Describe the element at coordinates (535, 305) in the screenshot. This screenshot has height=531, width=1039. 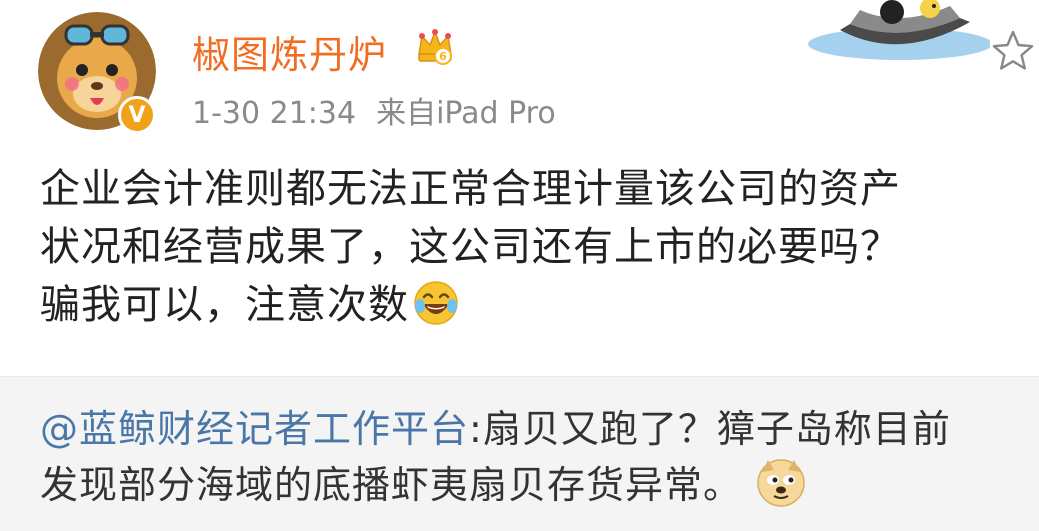
I see `post-body-line: 骗我可以，注意次数` at that location.